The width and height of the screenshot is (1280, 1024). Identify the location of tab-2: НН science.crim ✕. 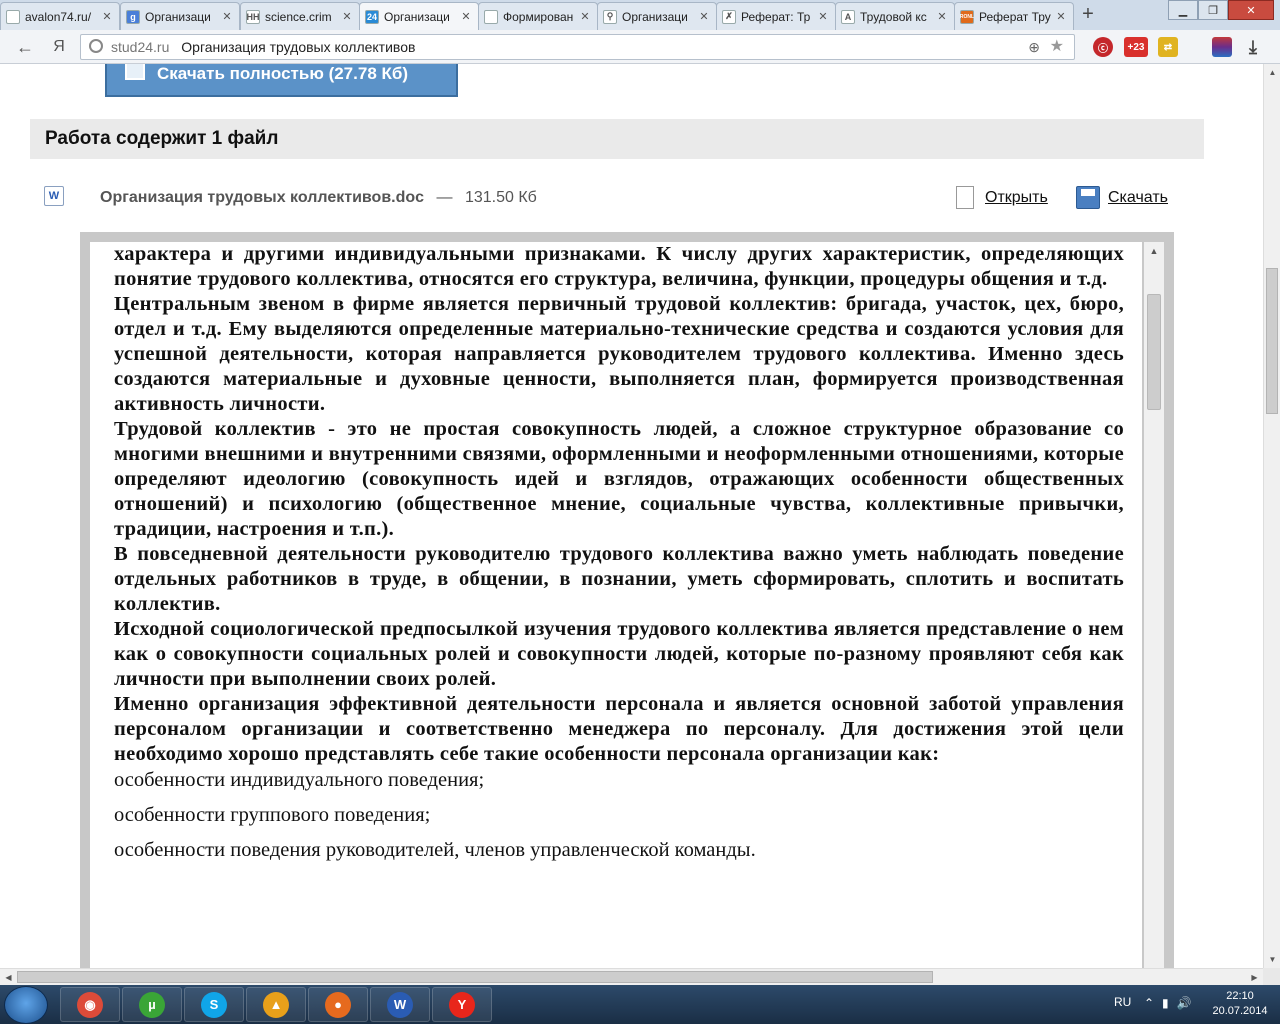
(300, 16).